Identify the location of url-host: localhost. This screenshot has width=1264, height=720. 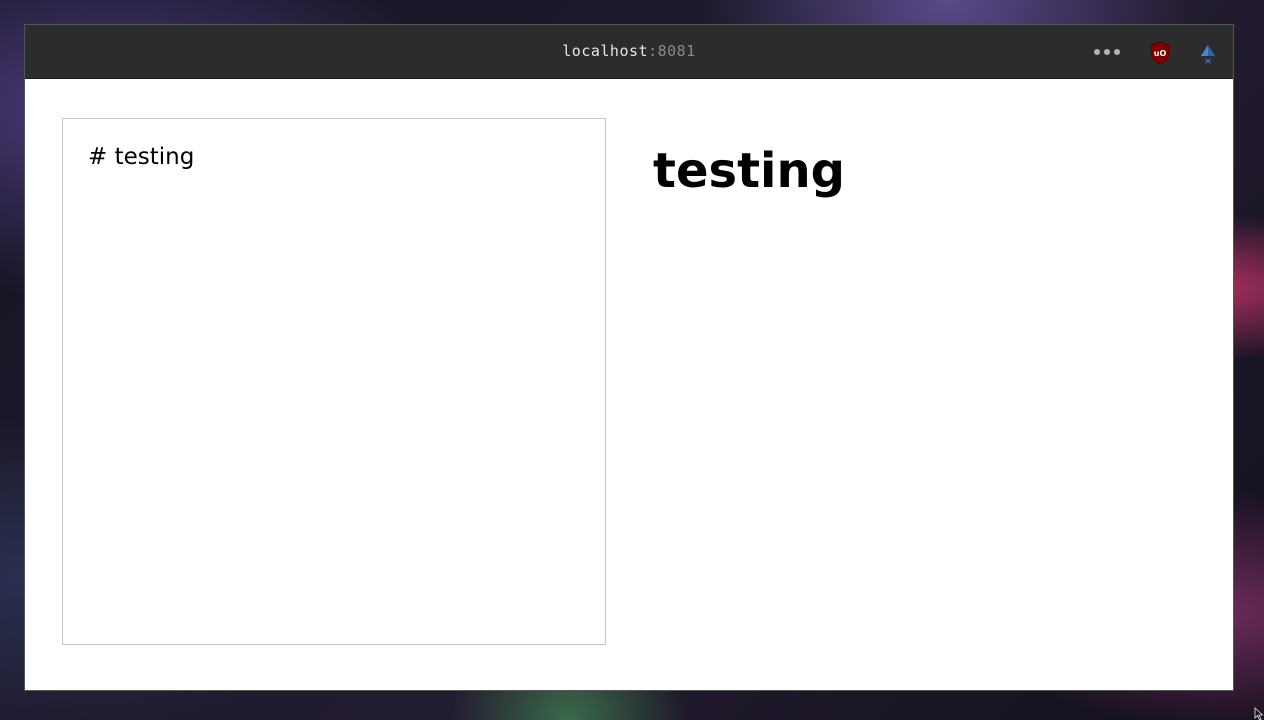
(605, 51).